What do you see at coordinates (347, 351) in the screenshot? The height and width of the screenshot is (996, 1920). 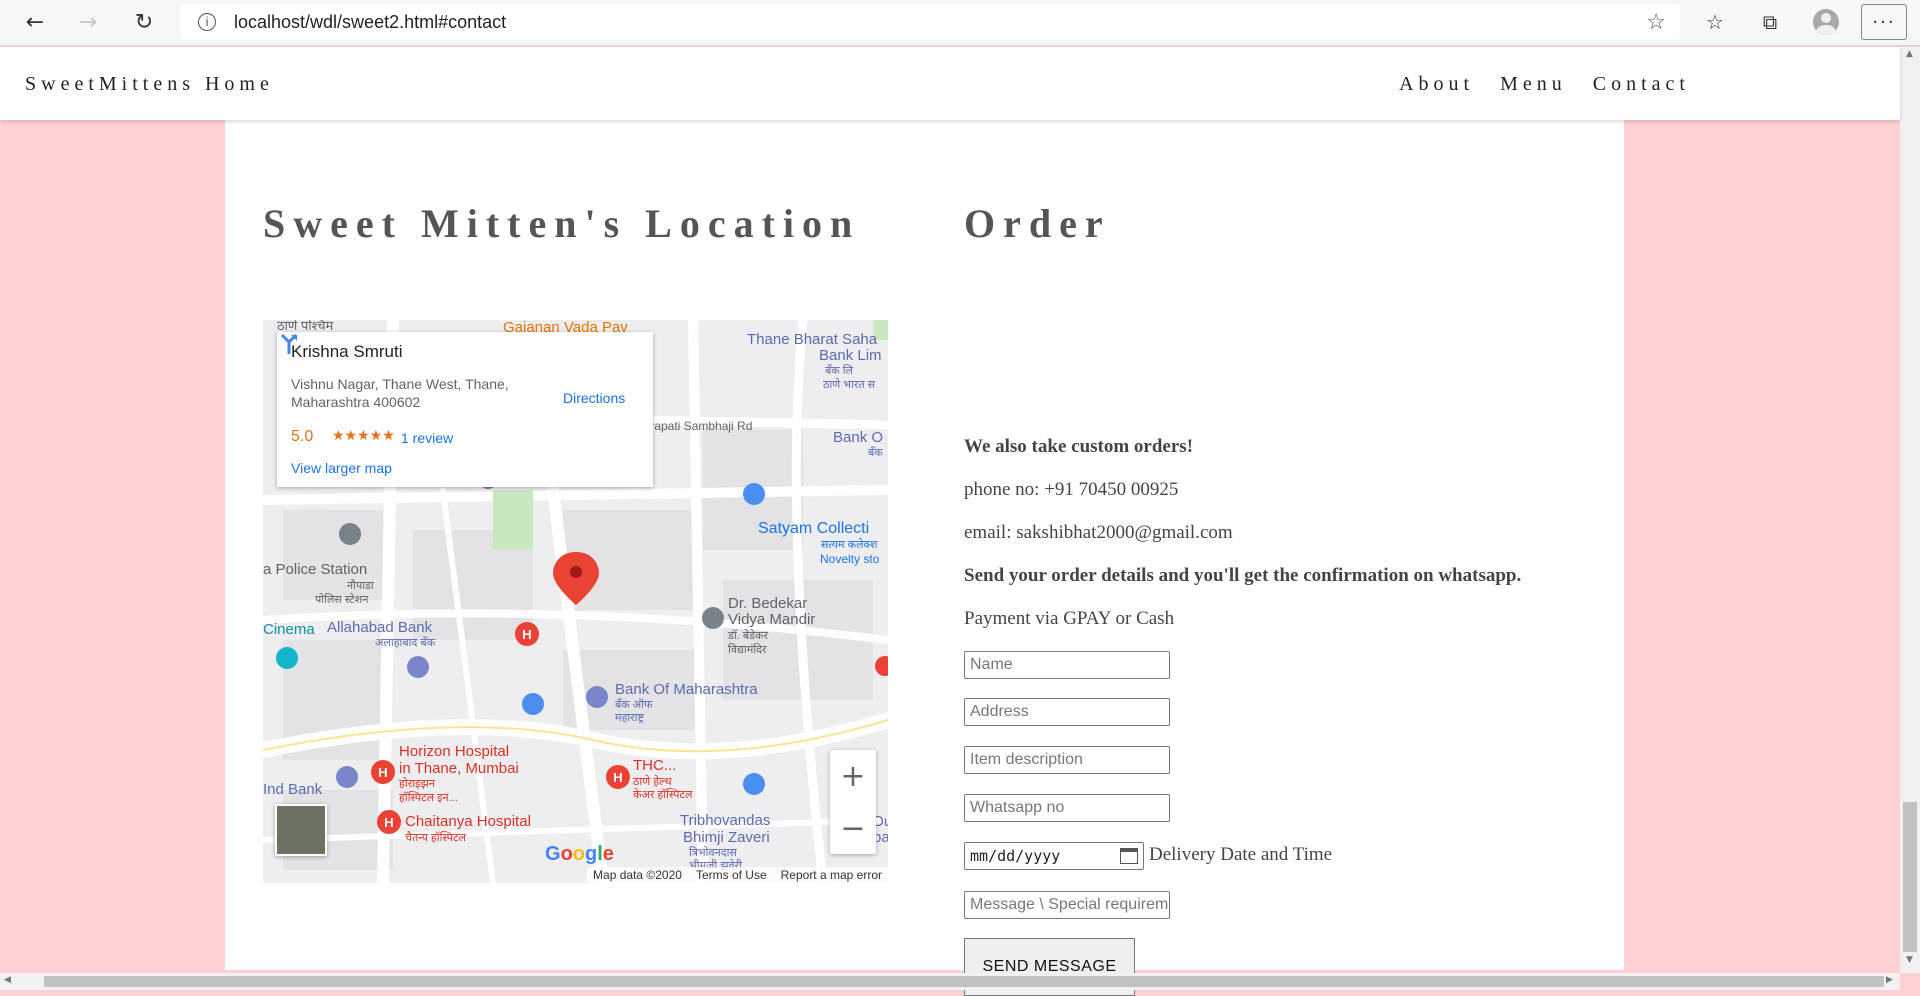 I see `place-name: Krishna Smruti` at bounding box center [347, 351].